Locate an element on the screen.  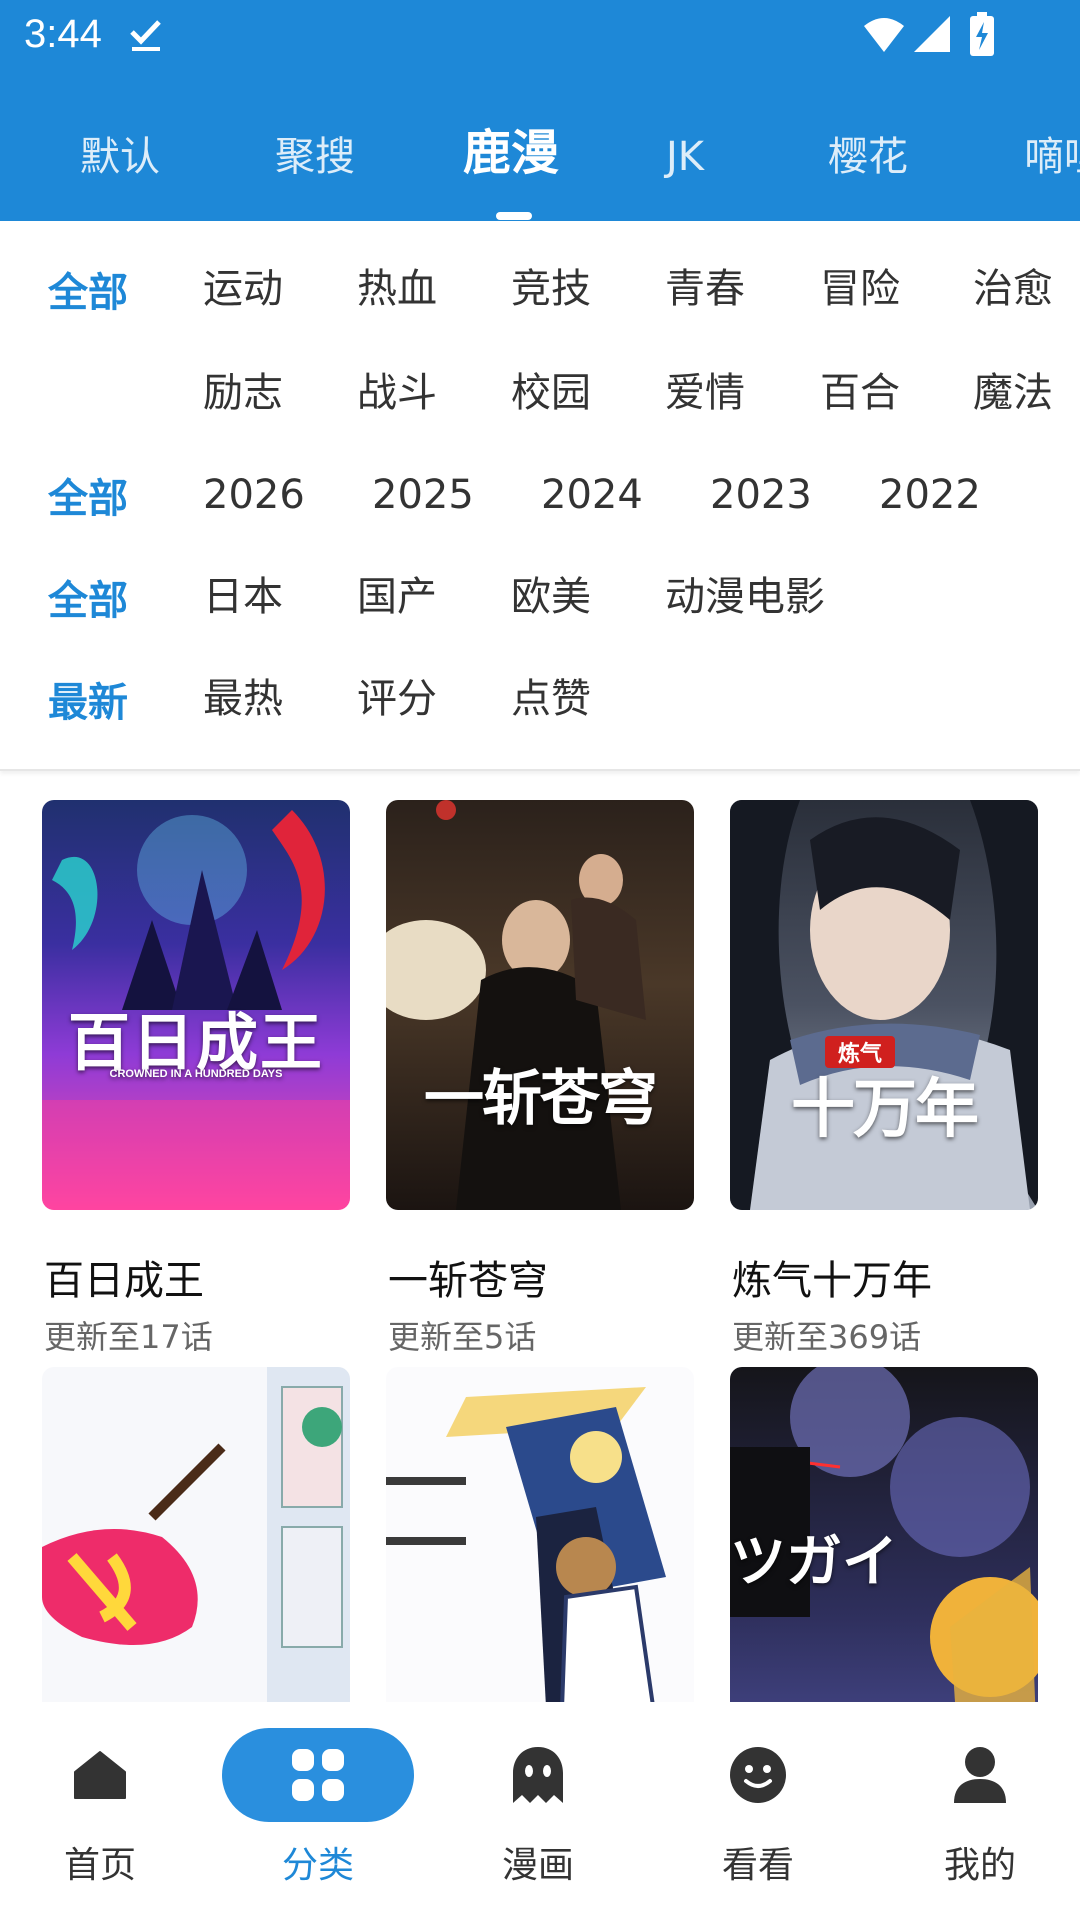
genre-item: 战斗 is located at coordinates (397, 393).